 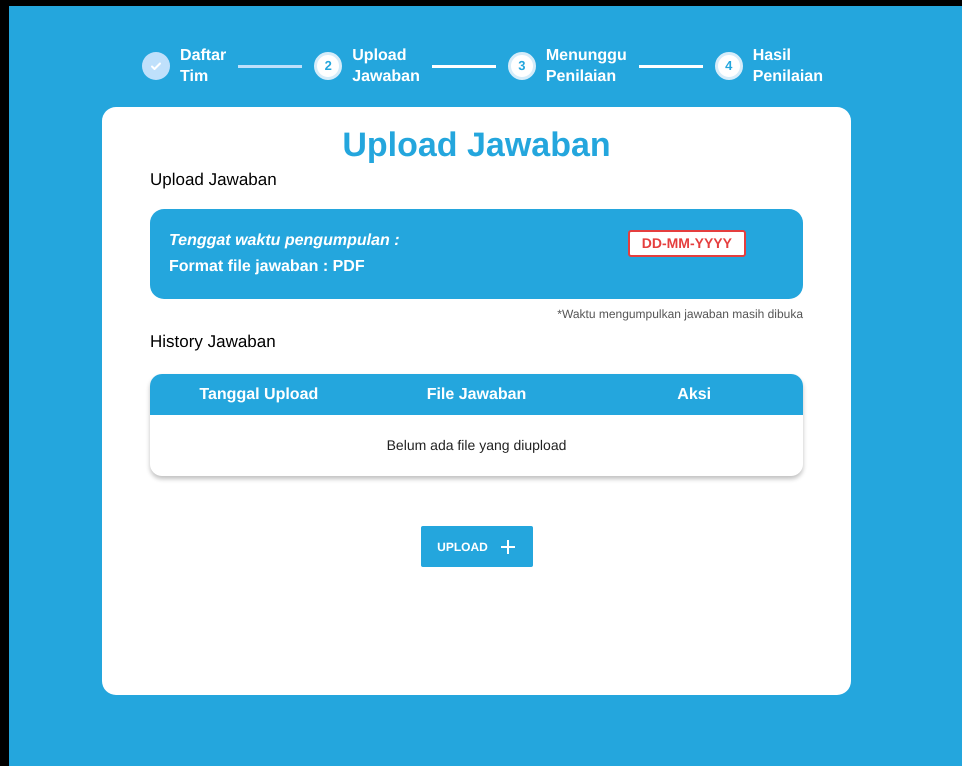 What do you see at coordinates (386, 66) in the screenshot?
I see `step-label: Upload Jawaban` at bounding box center [386, 66].